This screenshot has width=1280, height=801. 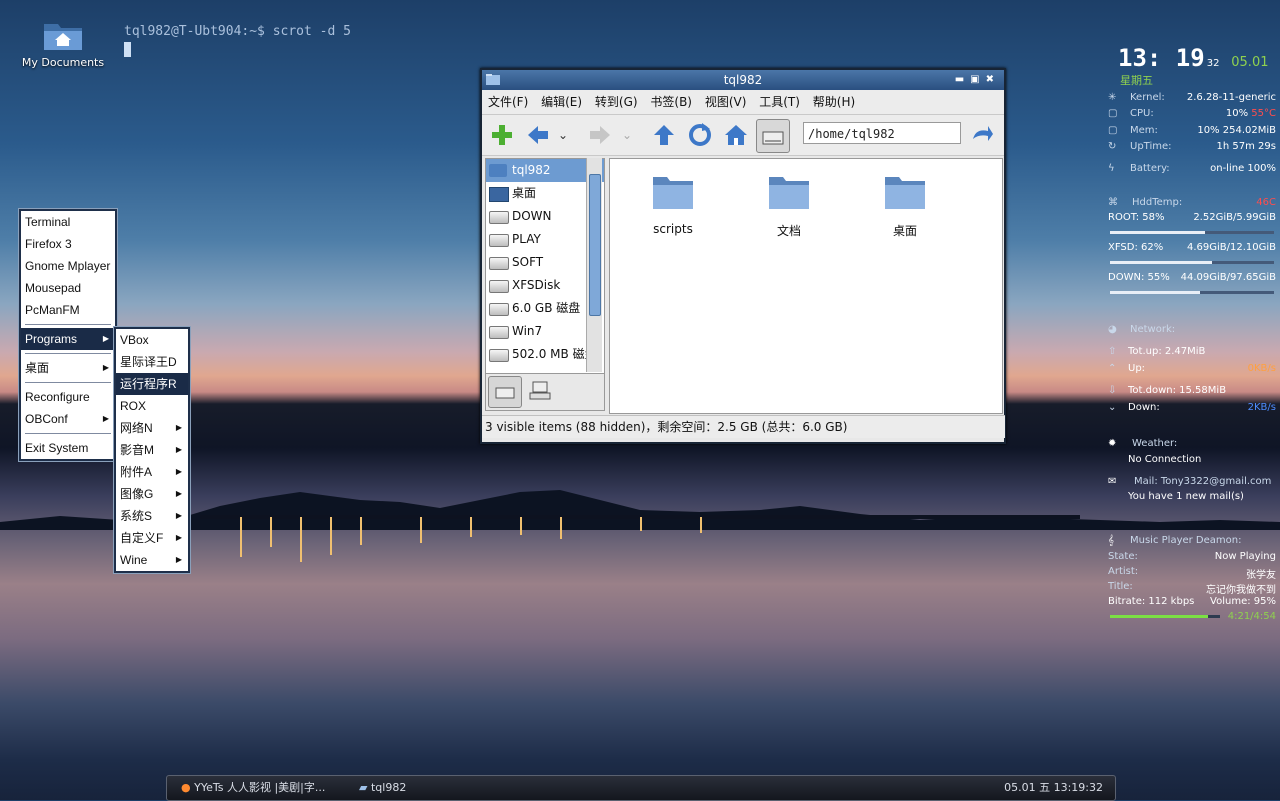 I want to click on scrollbar-thumb, so click(x=595, y=245).